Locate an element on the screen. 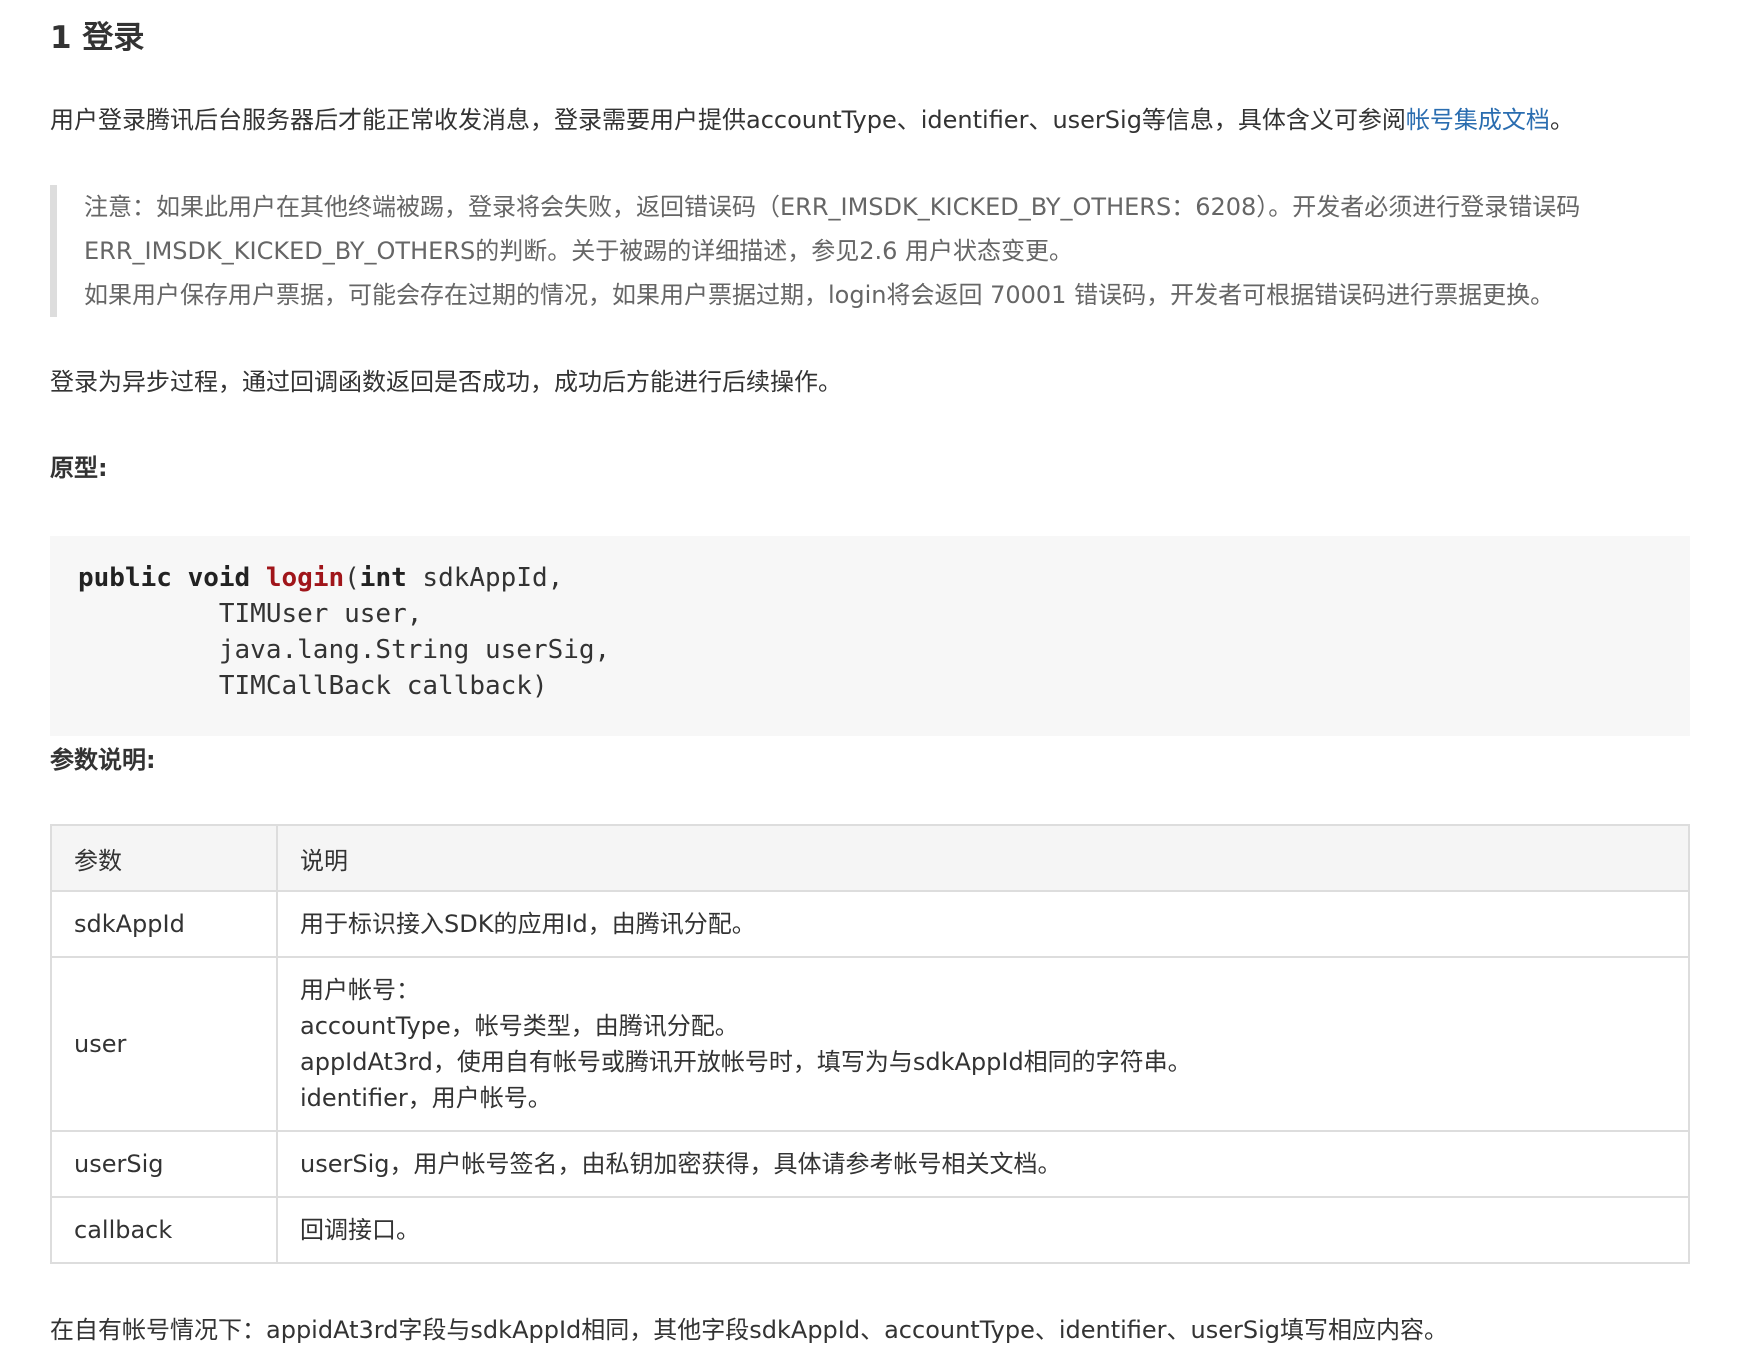 This screenshot has height=1366, width=1738. param-desc-line: accountType，帐号类型，由腾讯分配。 is located at coordinates (519, 1026).